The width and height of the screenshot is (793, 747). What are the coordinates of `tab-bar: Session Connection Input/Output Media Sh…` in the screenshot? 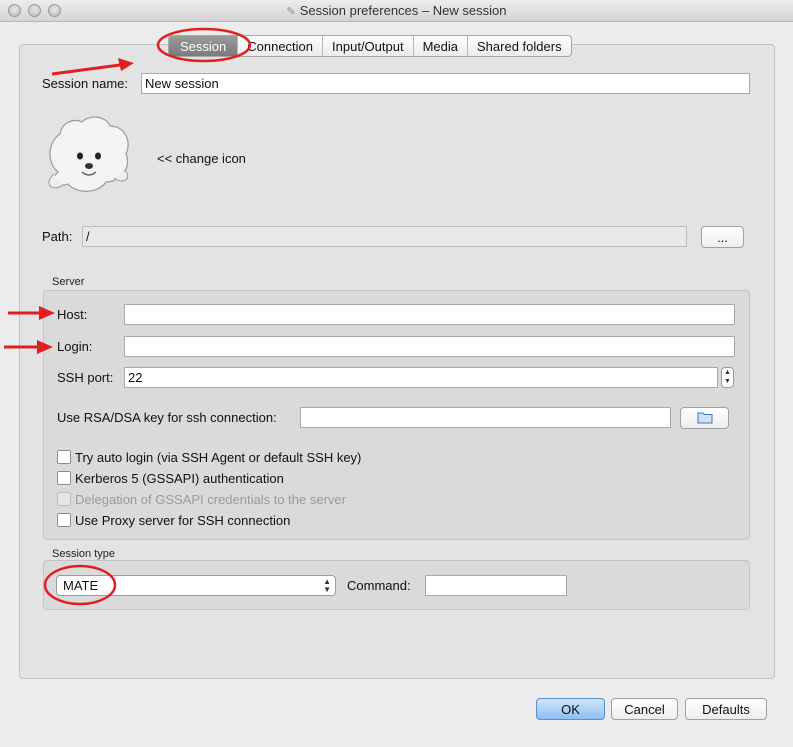 It's located at (370, 46).